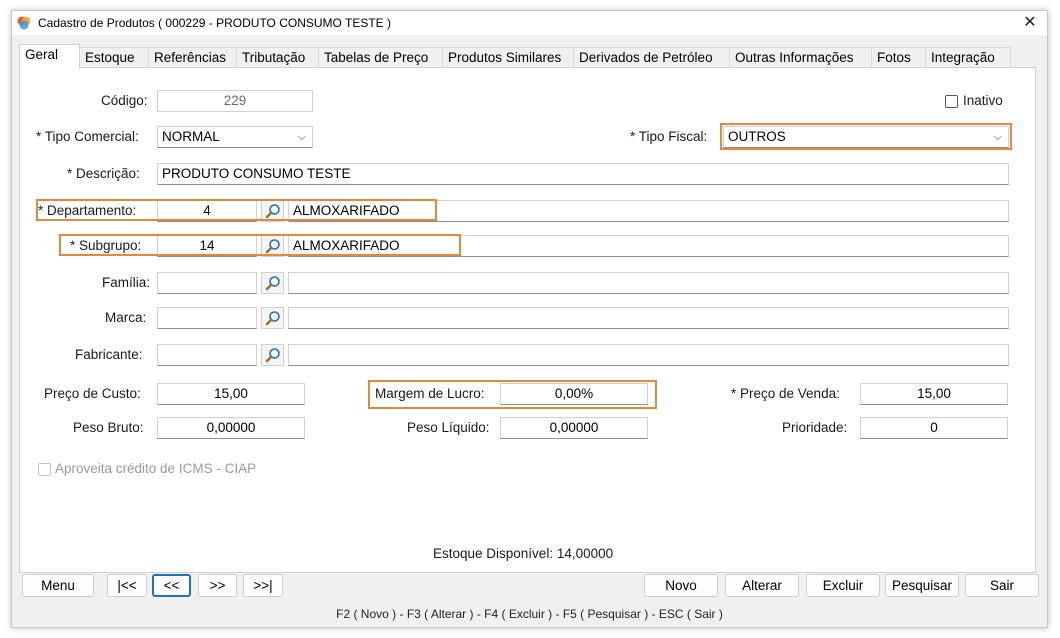 This screenshot has height=638, width=1060. What do you see at coordinates (124, 100) in the screenshot?
I see `codigo-label: Código:` at bounding box center [124, 100].